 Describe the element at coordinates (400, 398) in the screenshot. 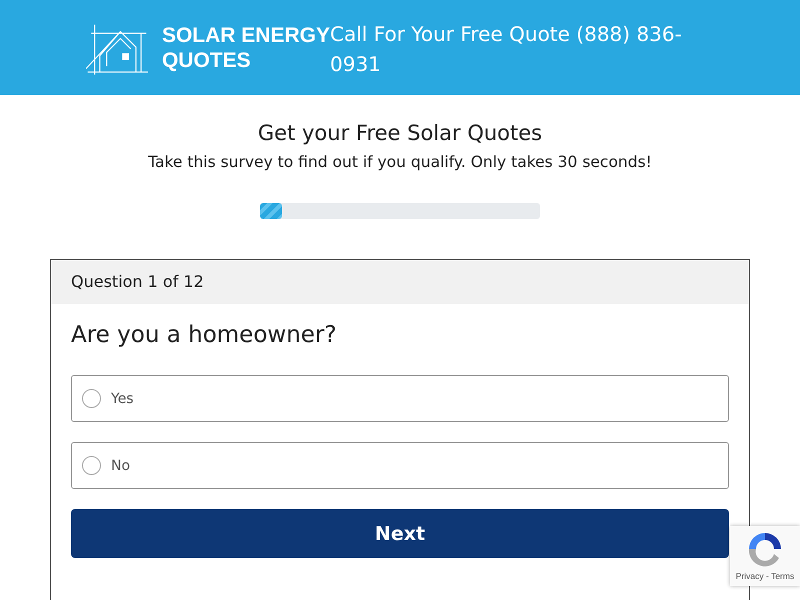

I see `answer-option: Yes` at that location.